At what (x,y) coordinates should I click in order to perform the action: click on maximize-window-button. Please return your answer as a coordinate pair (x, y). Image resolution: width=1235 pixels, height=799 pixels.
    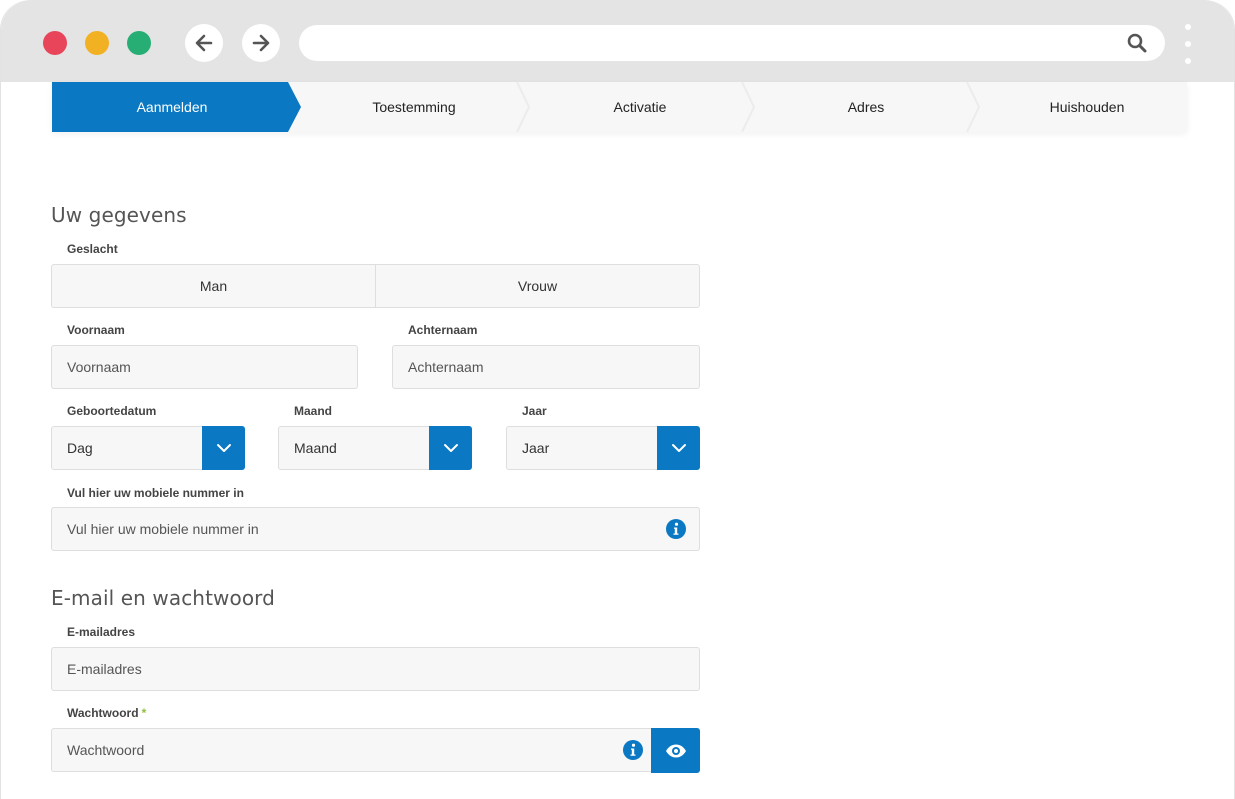
    Looking at the image, I should click on (139, 43).